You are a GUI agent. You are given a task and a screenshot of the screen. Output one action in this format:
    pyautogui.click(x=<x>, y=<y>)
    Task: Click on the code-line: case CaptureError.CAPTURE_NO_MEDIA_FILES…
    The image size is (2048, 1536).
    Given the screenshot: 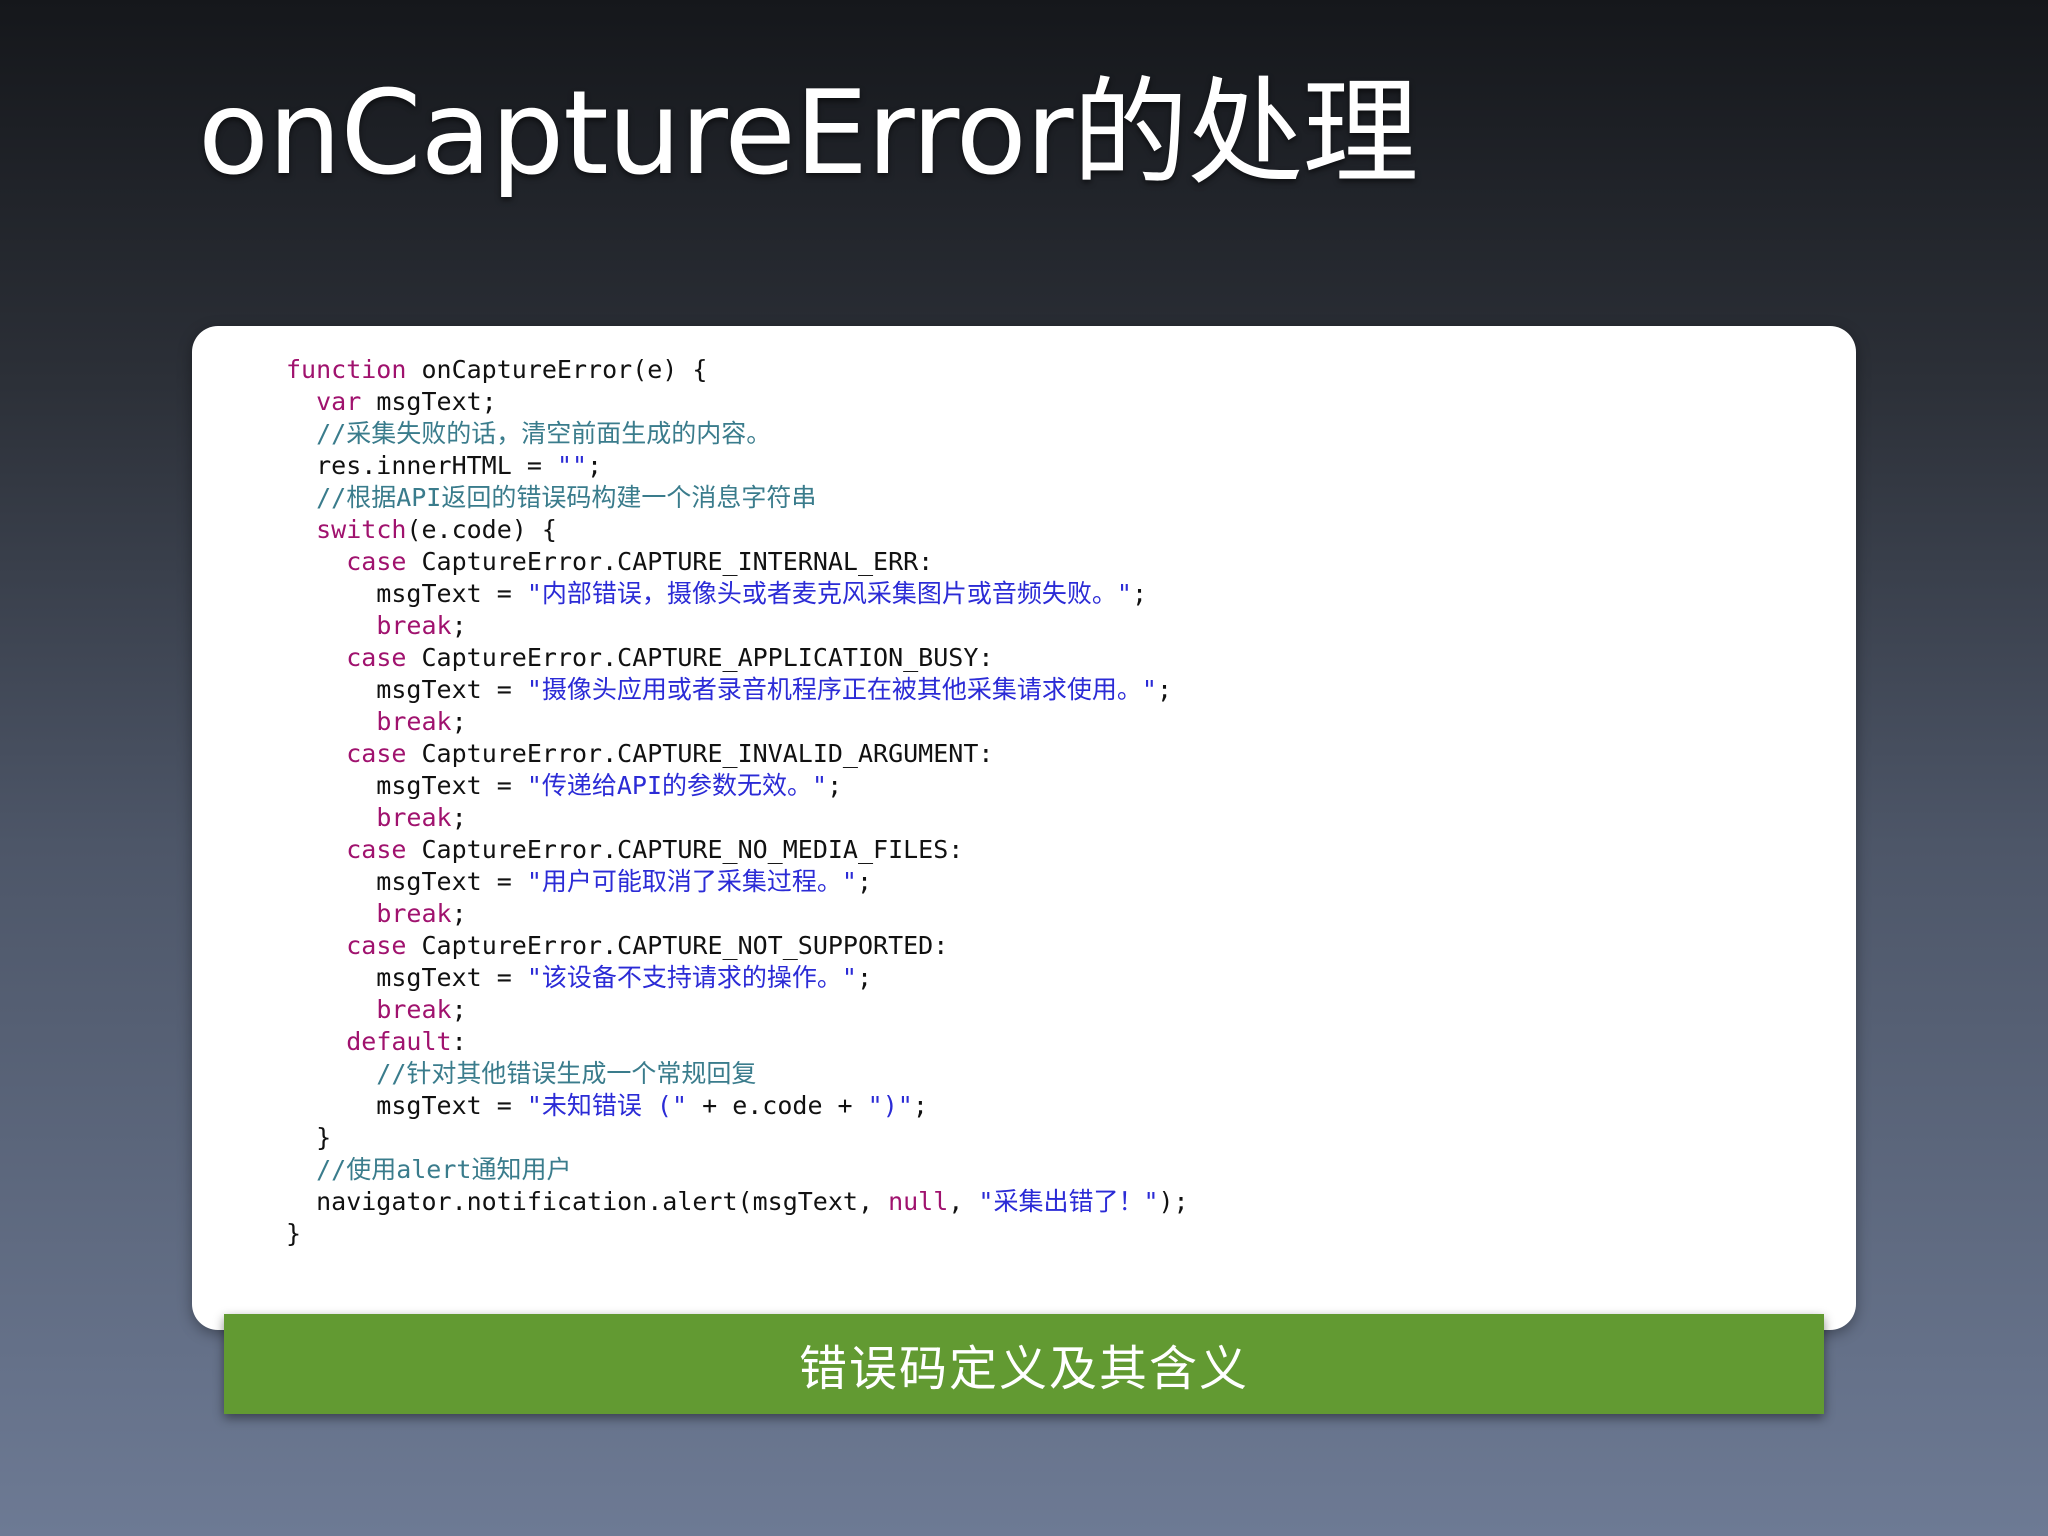 What is the action you would take?
    pyautogui.click(x=737, y=850)
    